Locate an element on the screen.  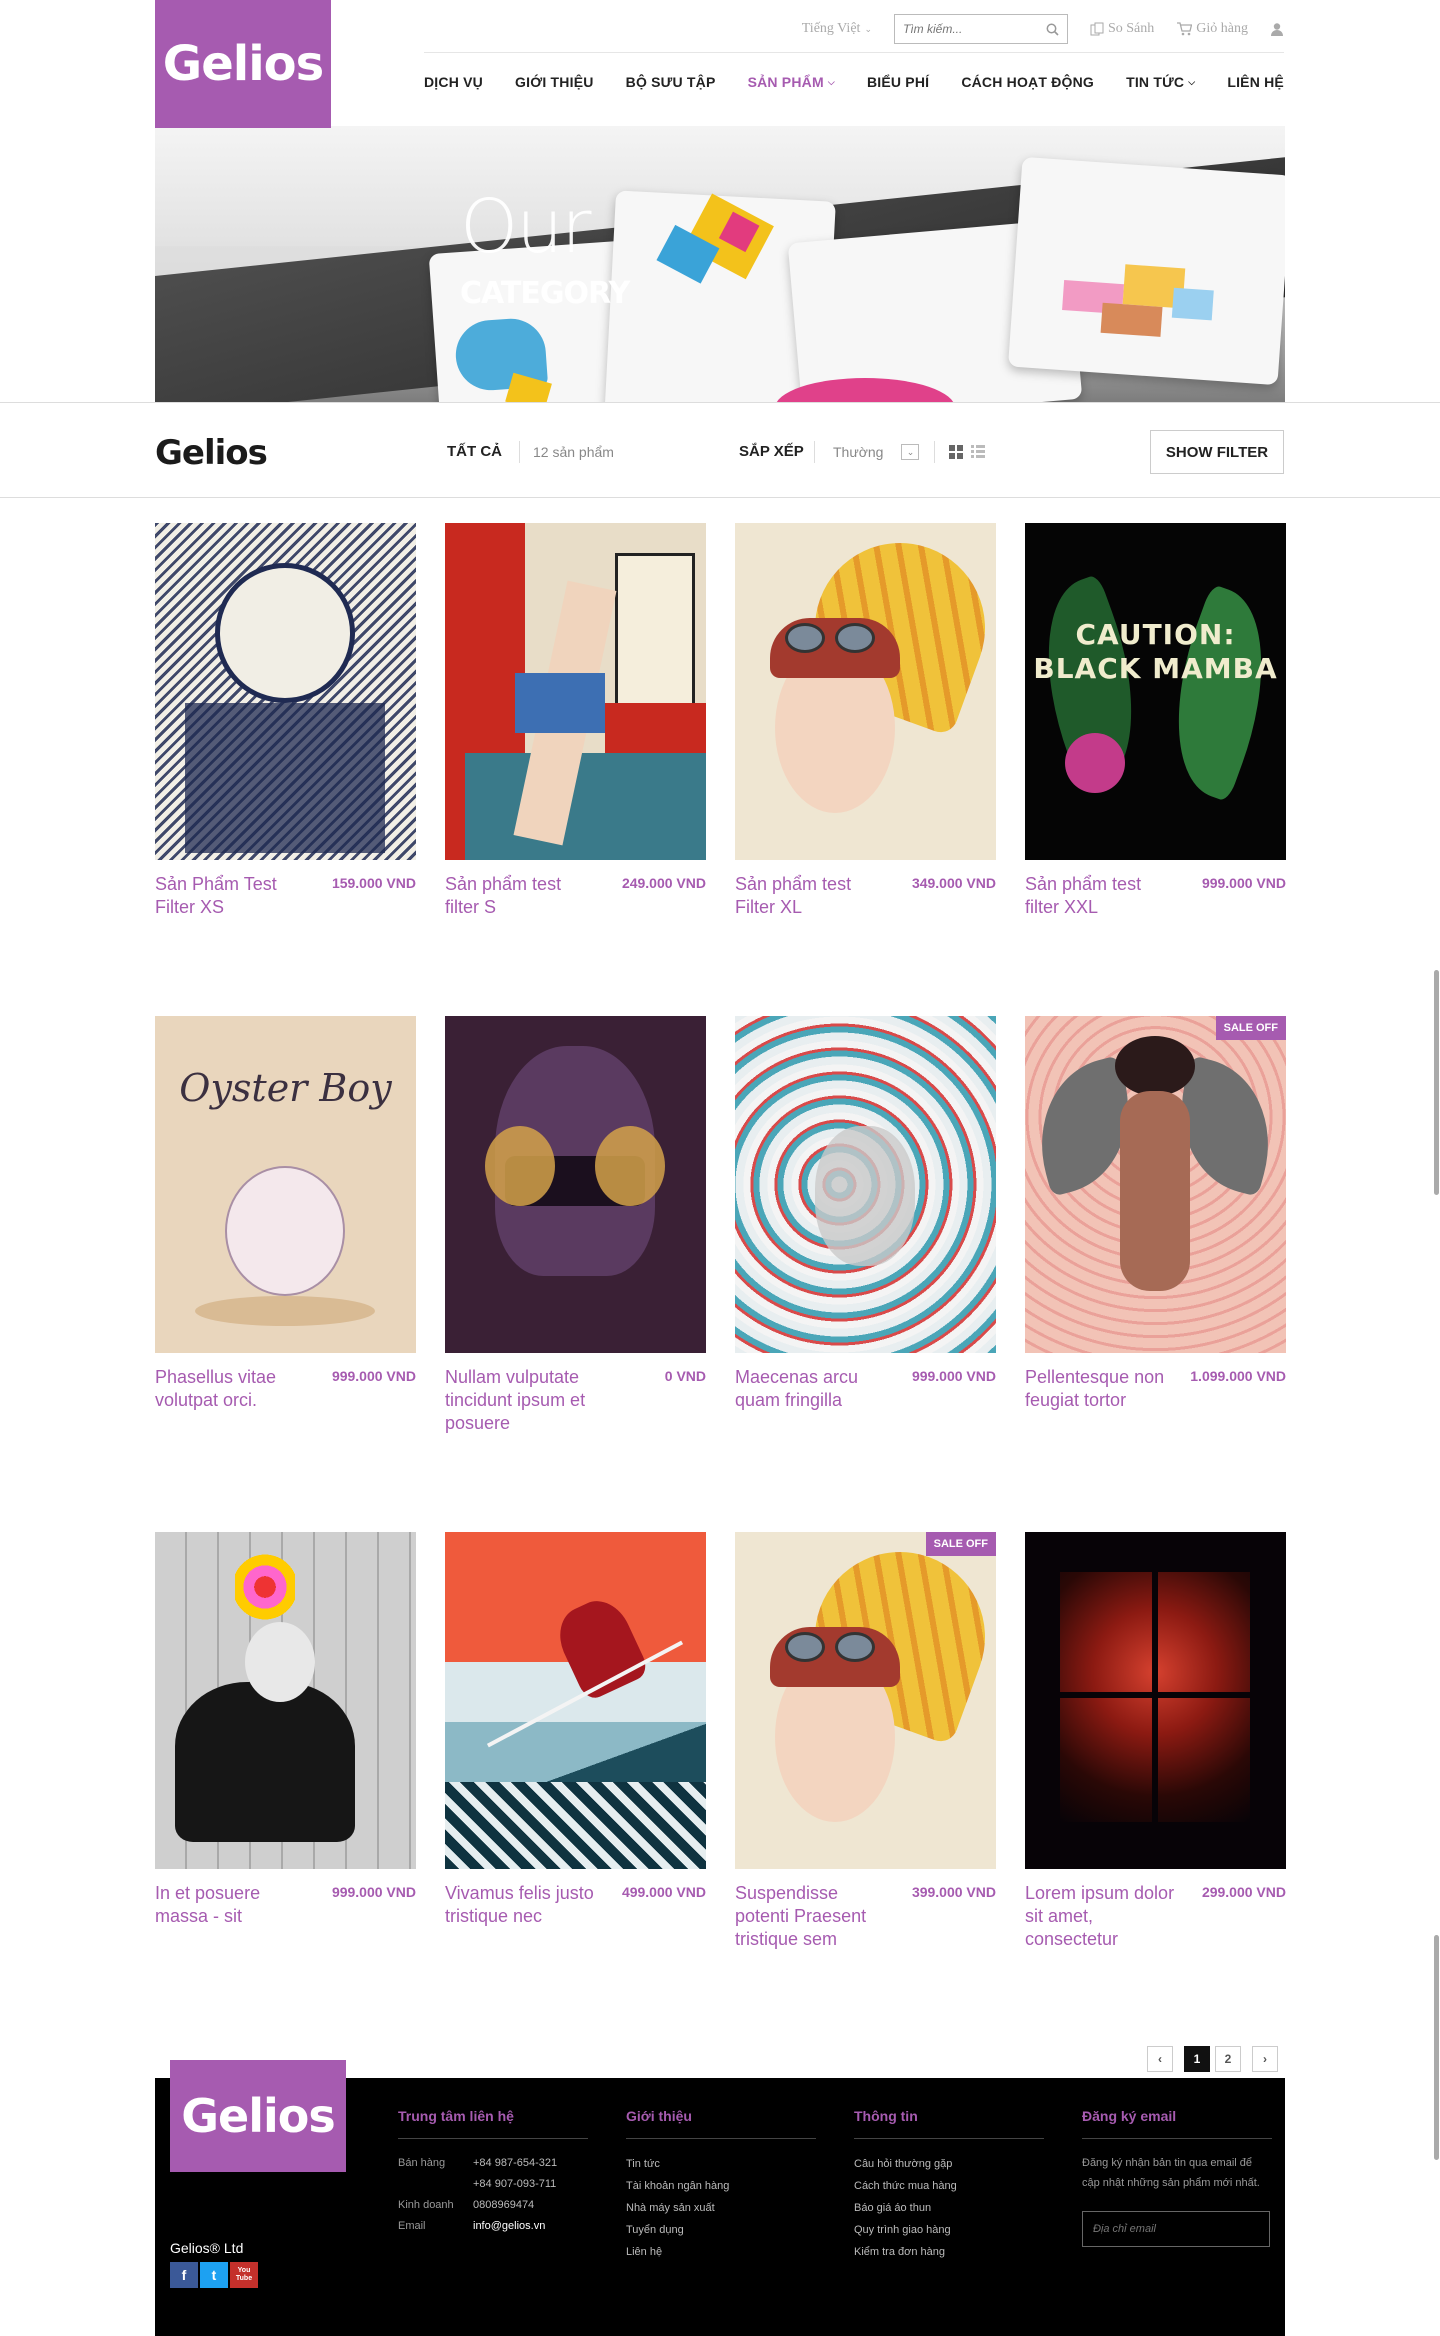
footer-link: Tài khoản ngân hàng is located at coordinates (721, 2186).